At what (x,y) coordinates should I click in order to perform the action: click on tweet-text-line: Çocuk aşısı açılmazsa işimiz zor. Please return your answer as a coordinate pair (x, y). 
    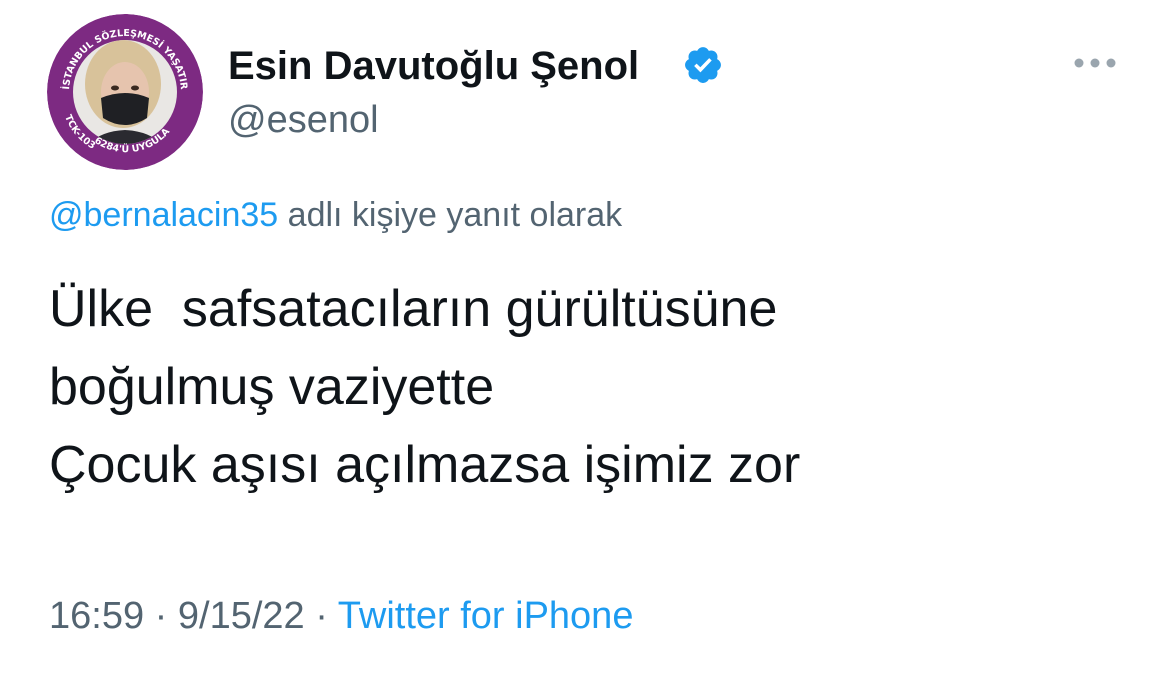
    Looking at the image, I should click on (425, 465).